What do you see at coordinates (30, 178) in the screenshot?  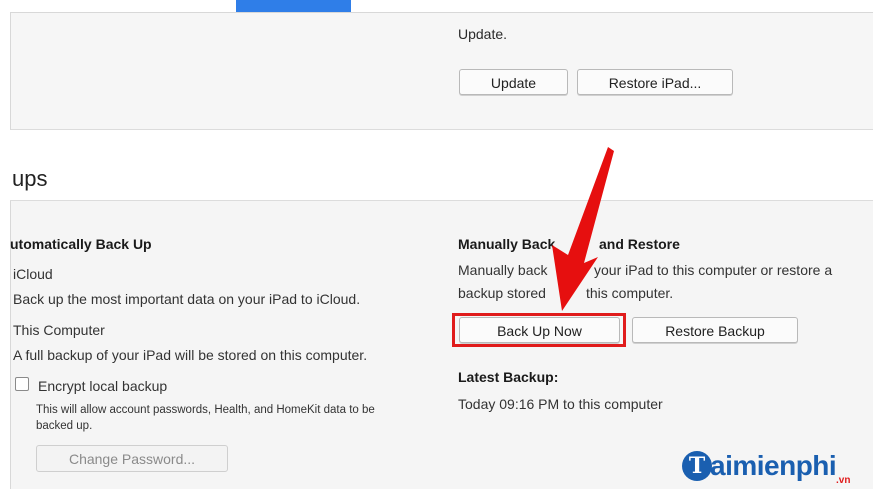 I see `backups-title: ups` at bounding box center [30, 178].